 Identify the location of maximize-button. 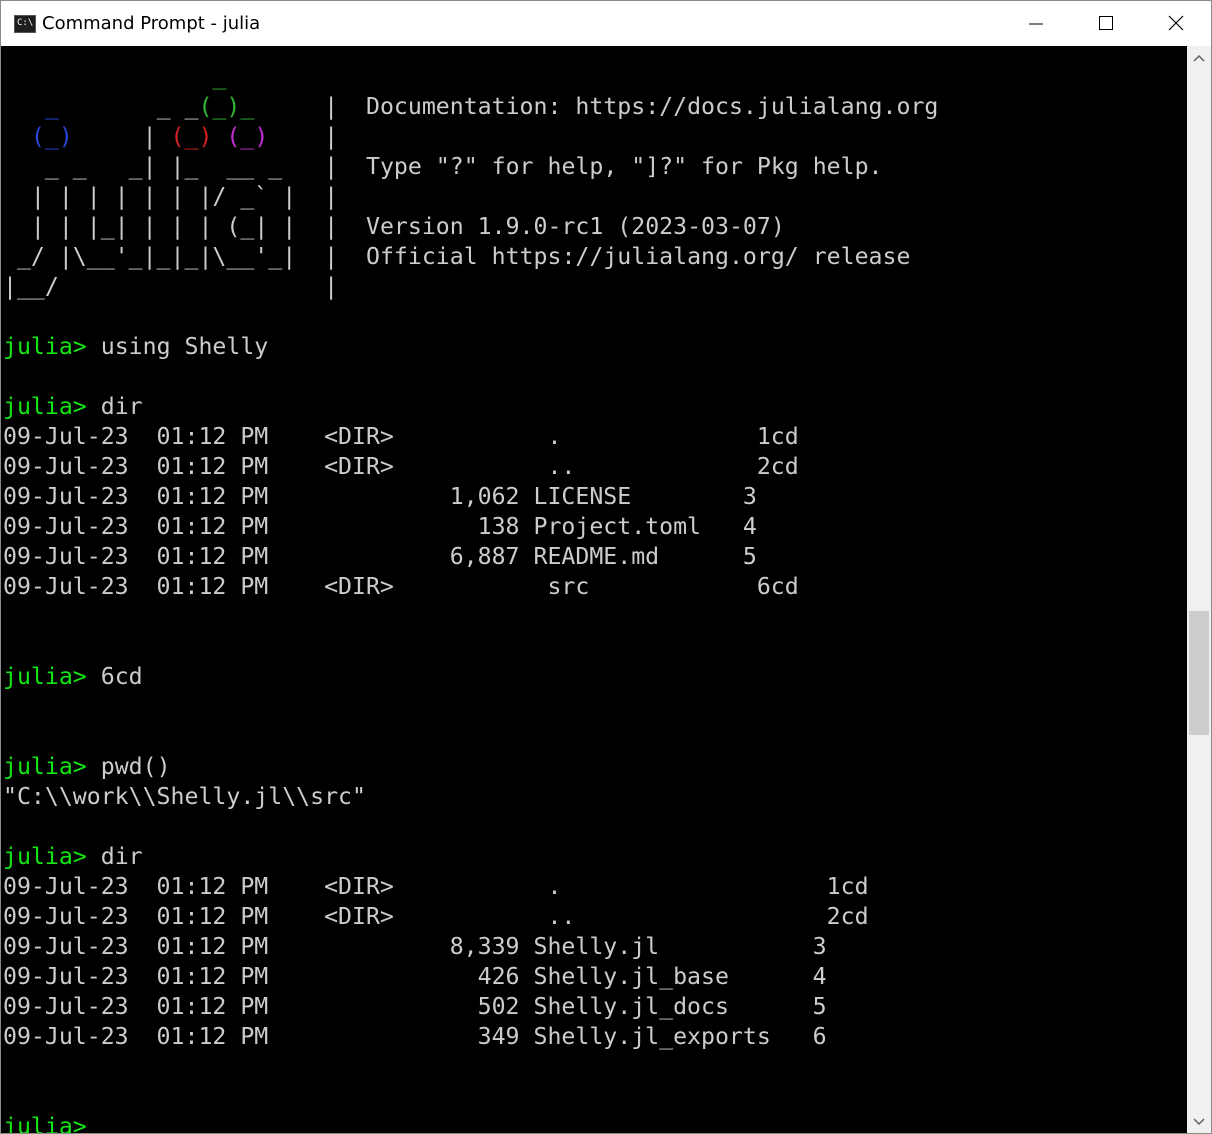
(1106, 23).